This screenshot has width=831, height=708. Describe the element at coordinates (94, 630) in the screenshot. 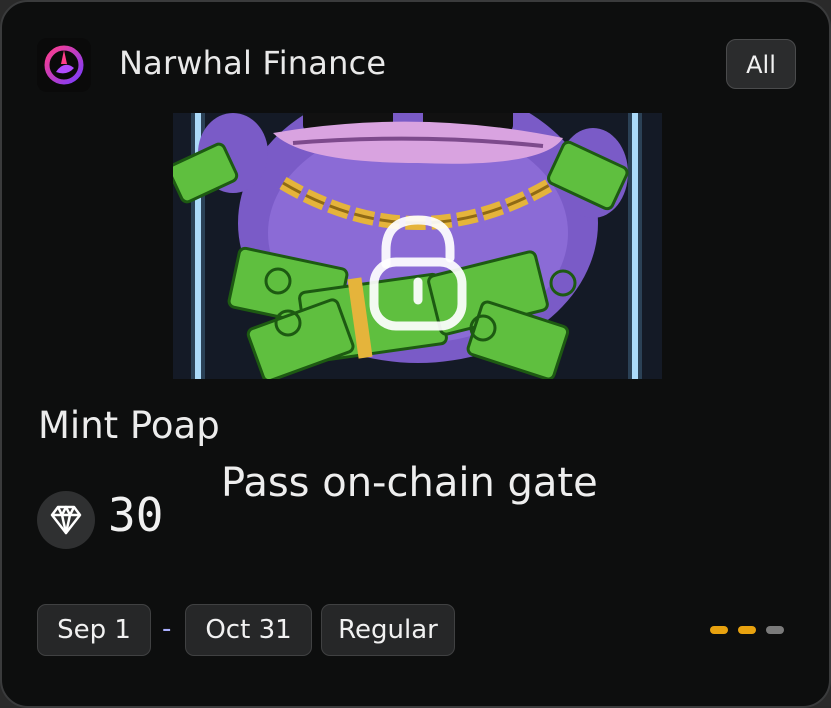

I see `start-date-chip: Sep 1` at that location.